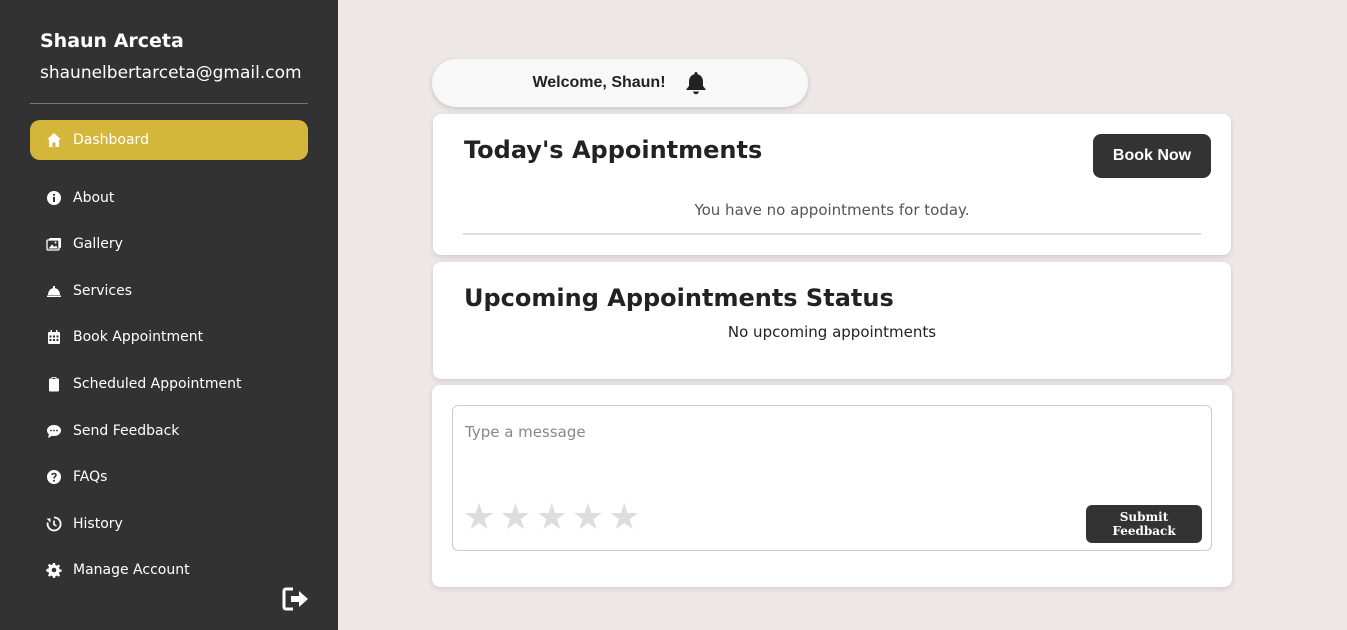 This screenshot has height=630, width=1347. Describe the element at coordinates (765, 432) in the screenshot. I see `feedback-message-input` at that location.